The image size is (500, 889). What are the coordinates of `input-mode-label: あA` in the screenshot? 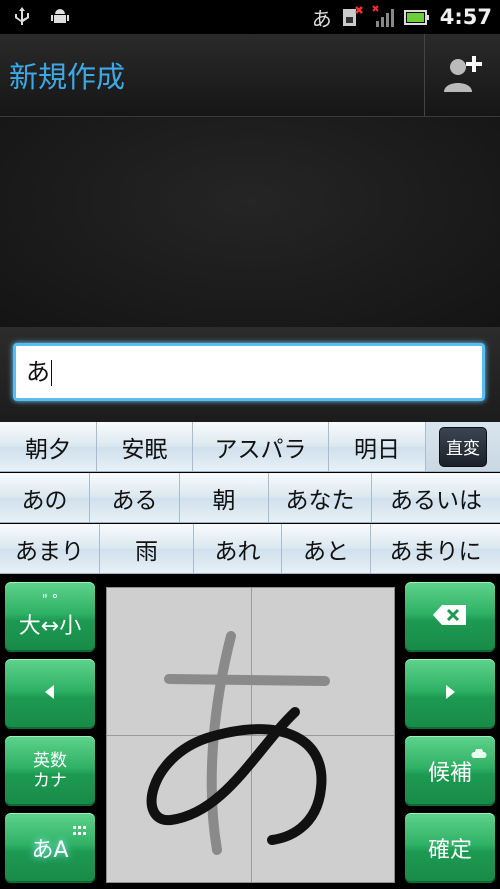 It's located at (50, 850).